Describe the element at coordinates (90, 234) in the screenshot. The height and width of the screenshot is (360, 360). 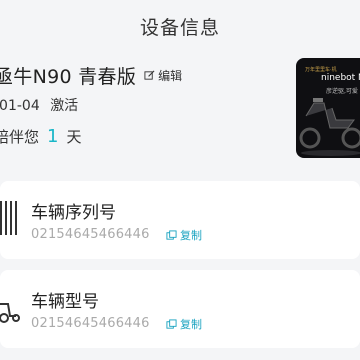
I see `serial-number-value: 02154645466446` at that location.